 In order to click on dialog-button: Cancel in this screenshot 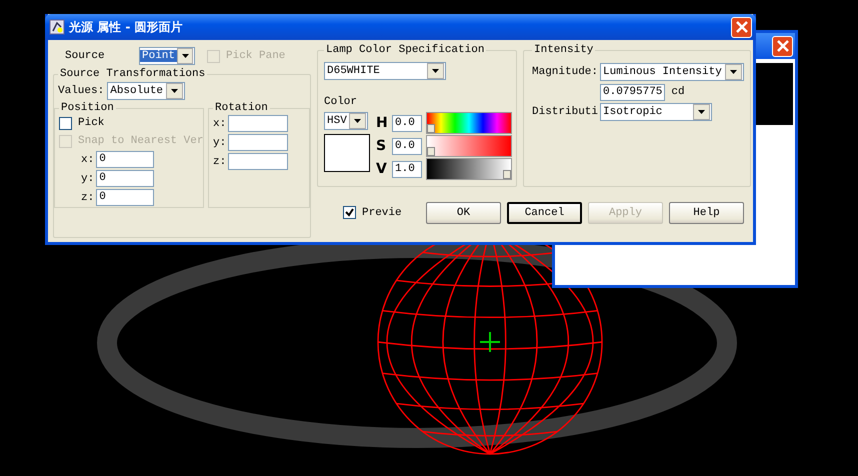, I will do `click(544, 213)`.